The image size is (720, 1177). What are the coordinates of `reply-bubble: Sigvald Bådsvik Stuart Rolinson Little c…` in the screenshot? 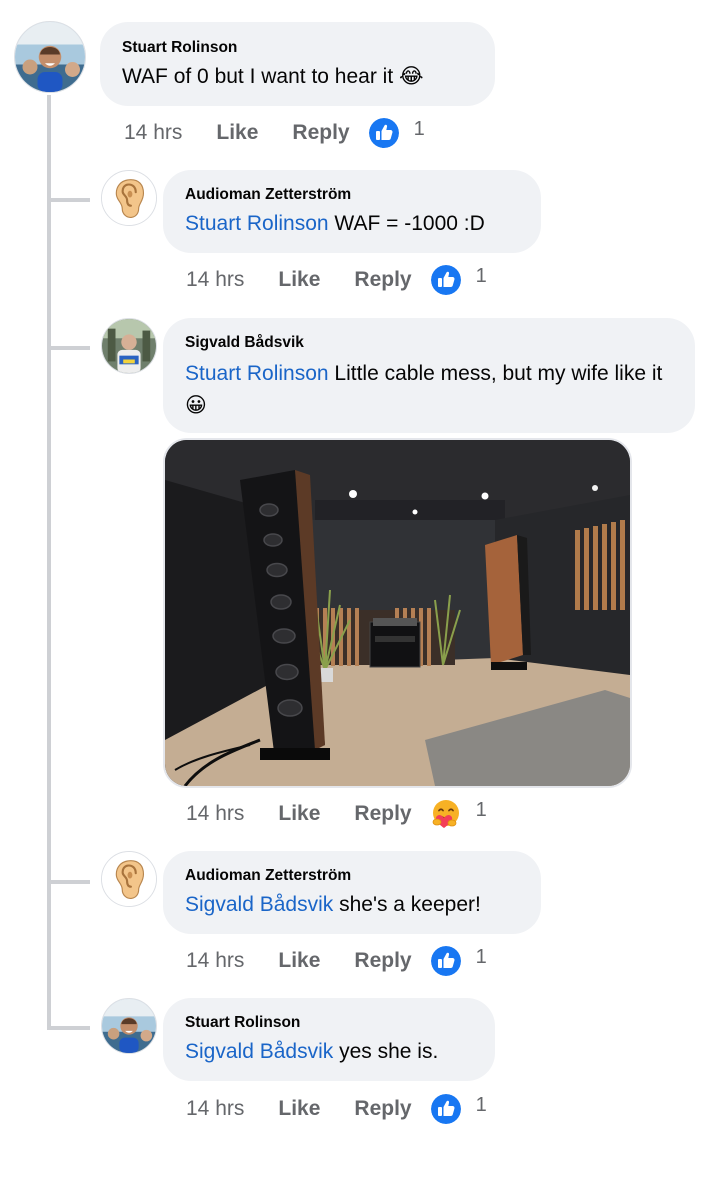 It's located at (429, 375).